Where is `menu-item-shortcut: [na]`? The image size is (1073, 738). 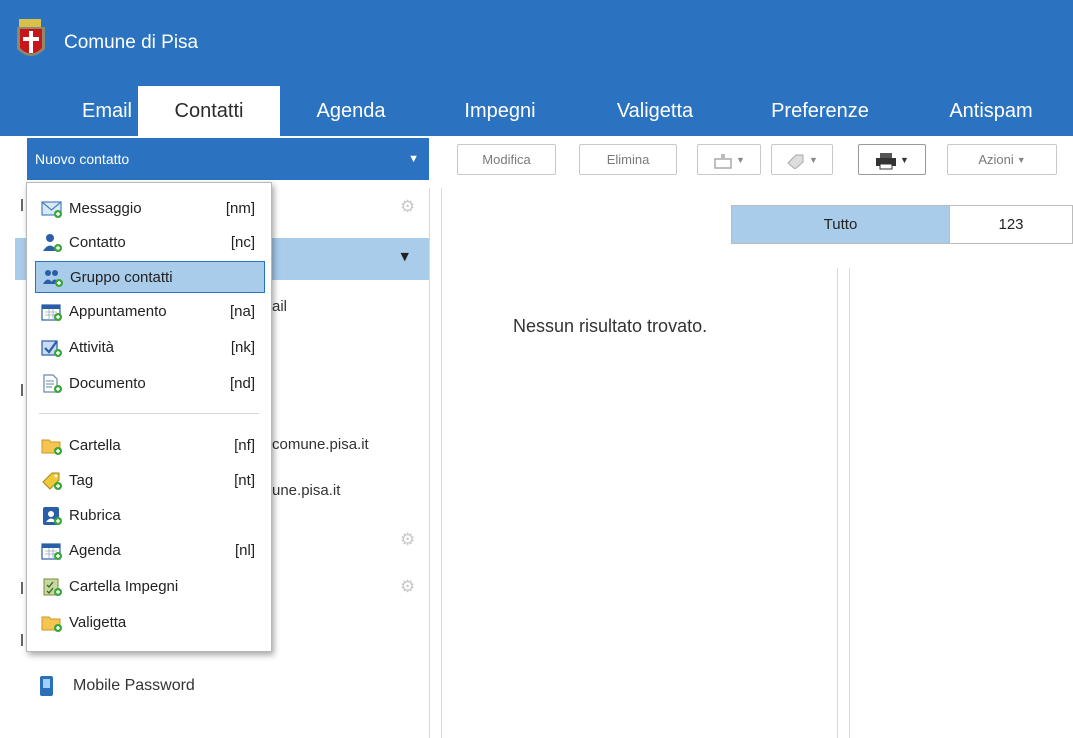 menu-item-shortcut: [na] is located at coordinates (242, 311).